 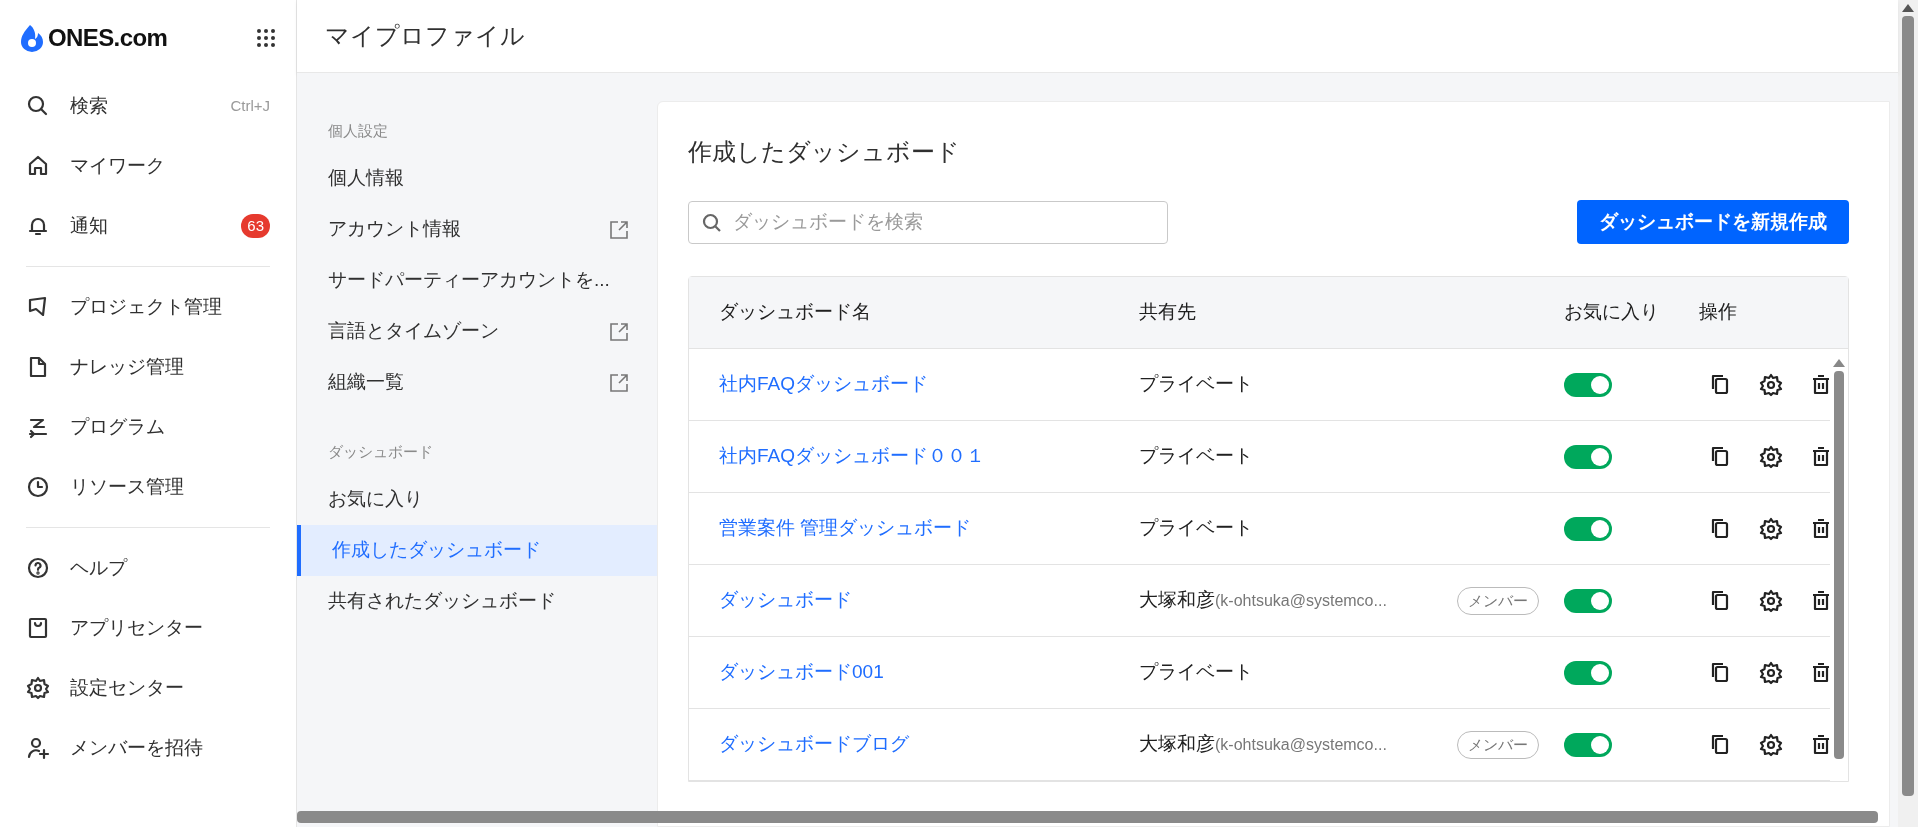 I want to click on column-header: 操作, so click(x=1718, y=312).